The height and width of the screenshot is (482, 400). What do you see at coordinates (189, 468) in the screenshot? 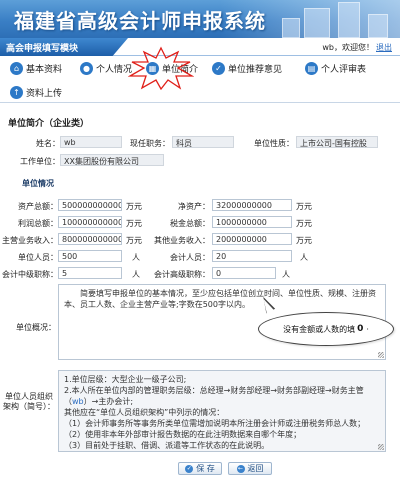
I see `save-icon: ✓` at bounding box center [189, 468].